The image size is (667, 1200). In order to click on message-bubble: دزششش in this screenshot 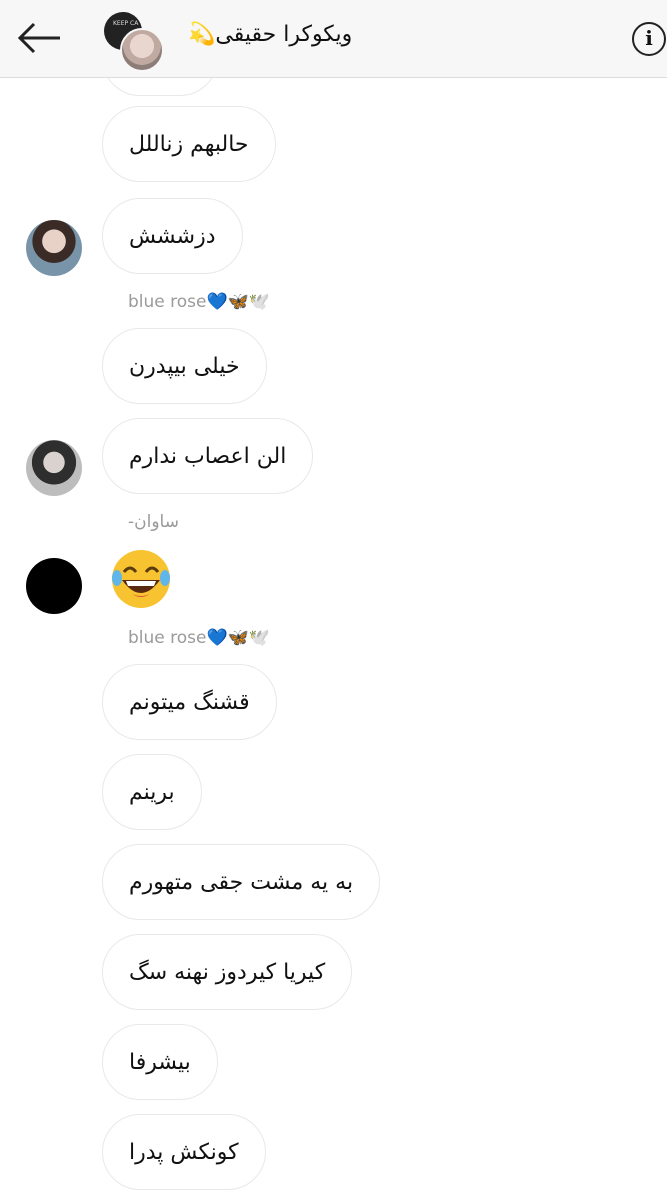, I will do `click(172, 236)`.